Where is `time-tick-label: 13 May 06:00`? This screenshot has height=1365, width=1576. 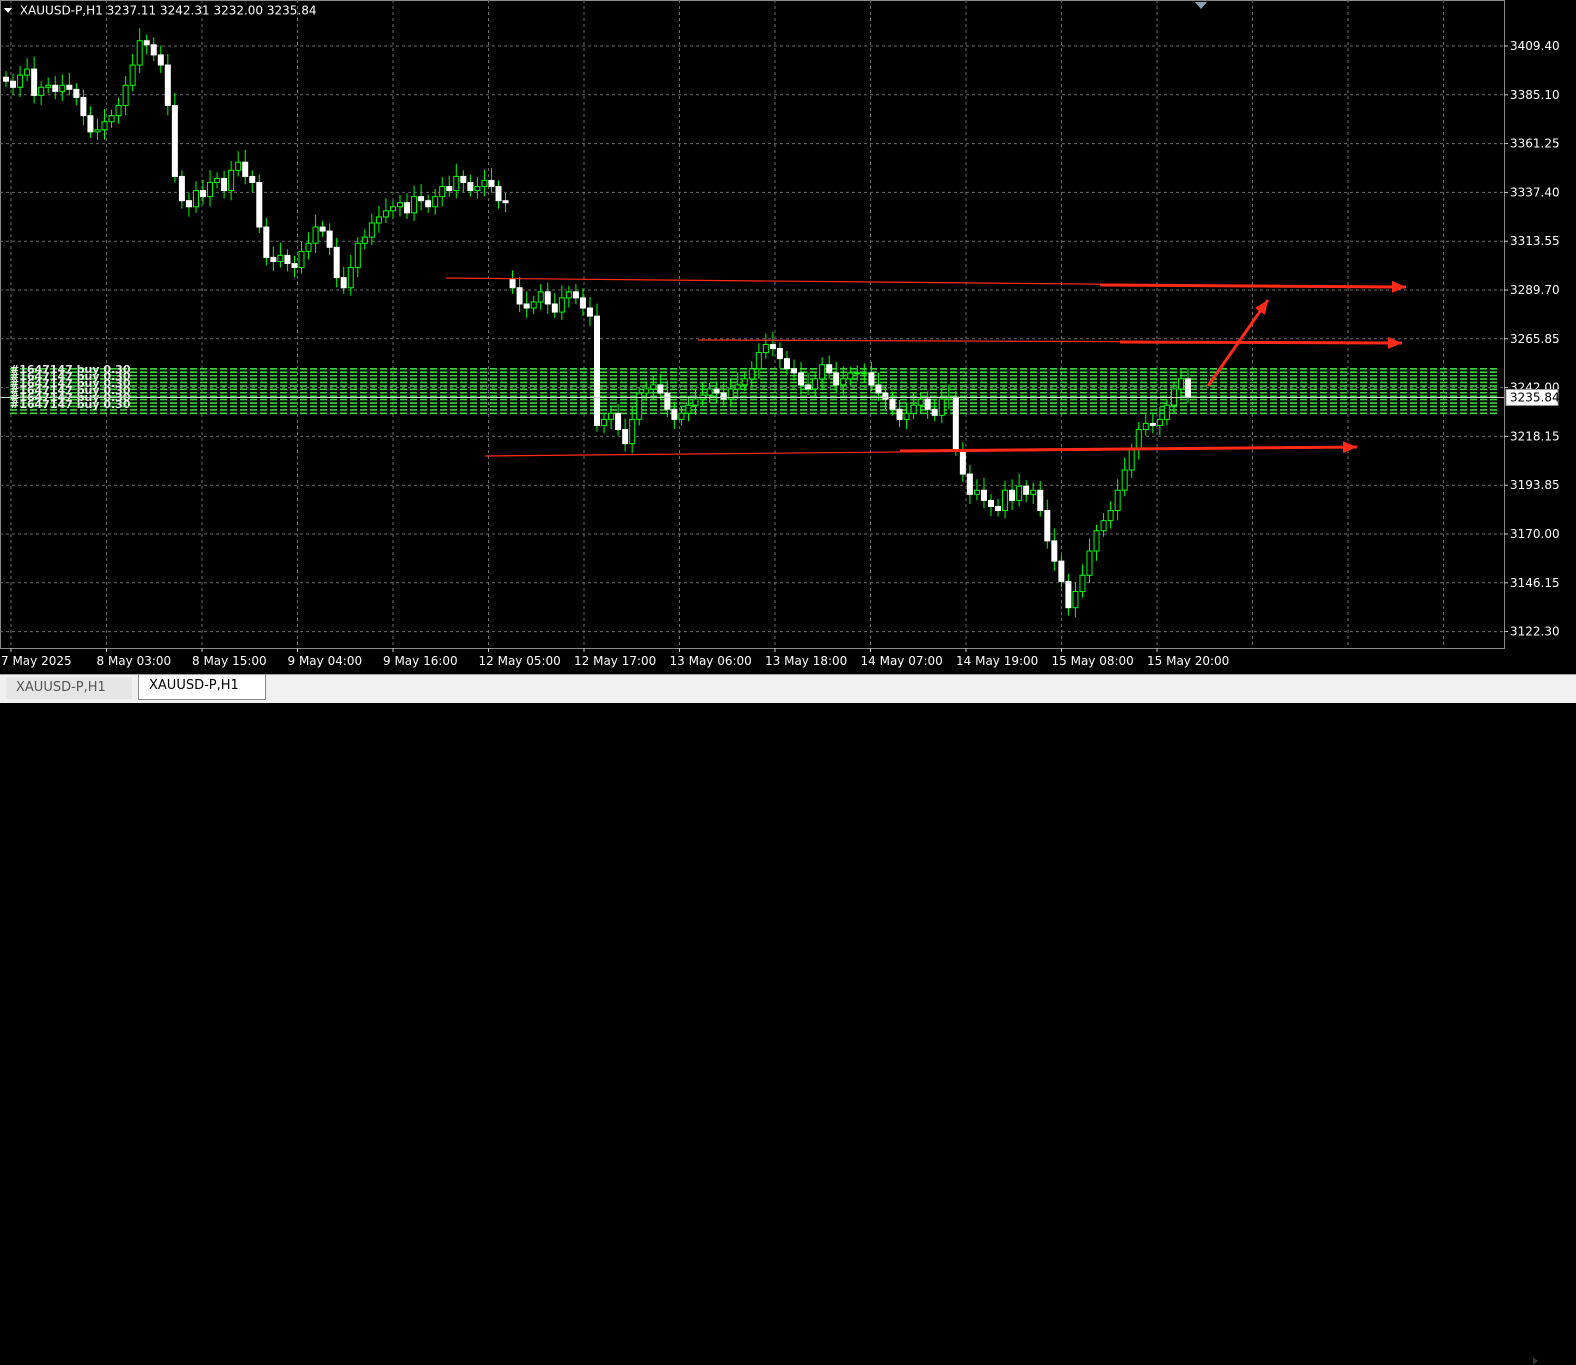
time-tick-label: 13 May 06:00 is located at coordinates (711, 661).